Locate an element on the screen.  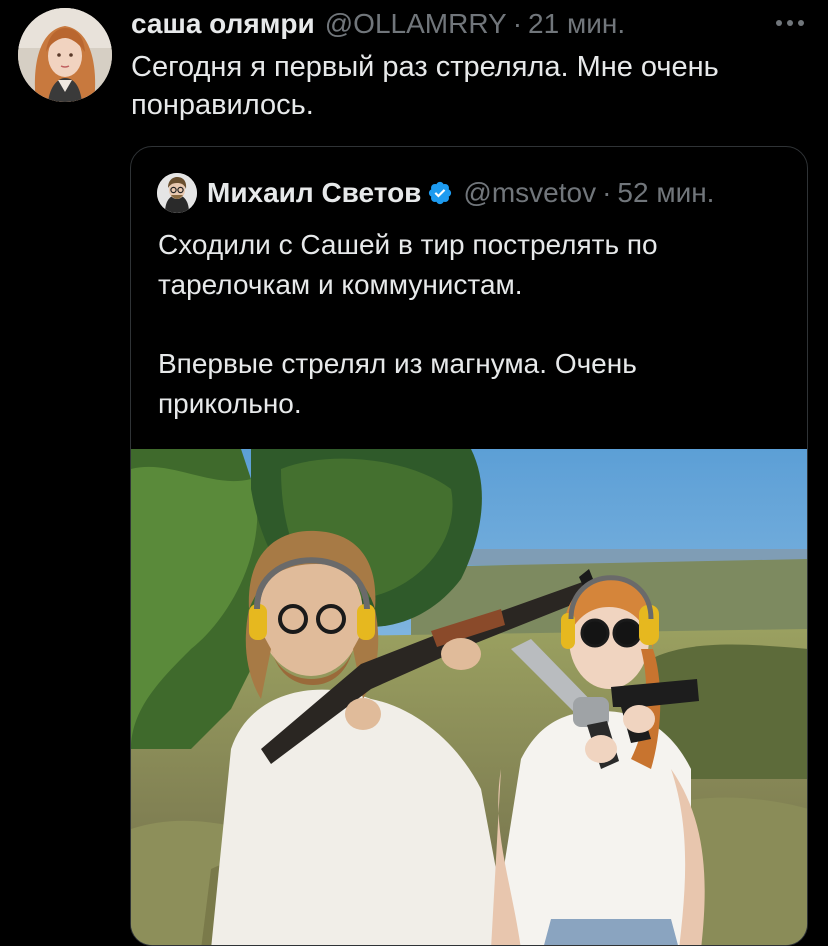
author-handle: @OLLAMRRY is located at coordinates (416, 24).